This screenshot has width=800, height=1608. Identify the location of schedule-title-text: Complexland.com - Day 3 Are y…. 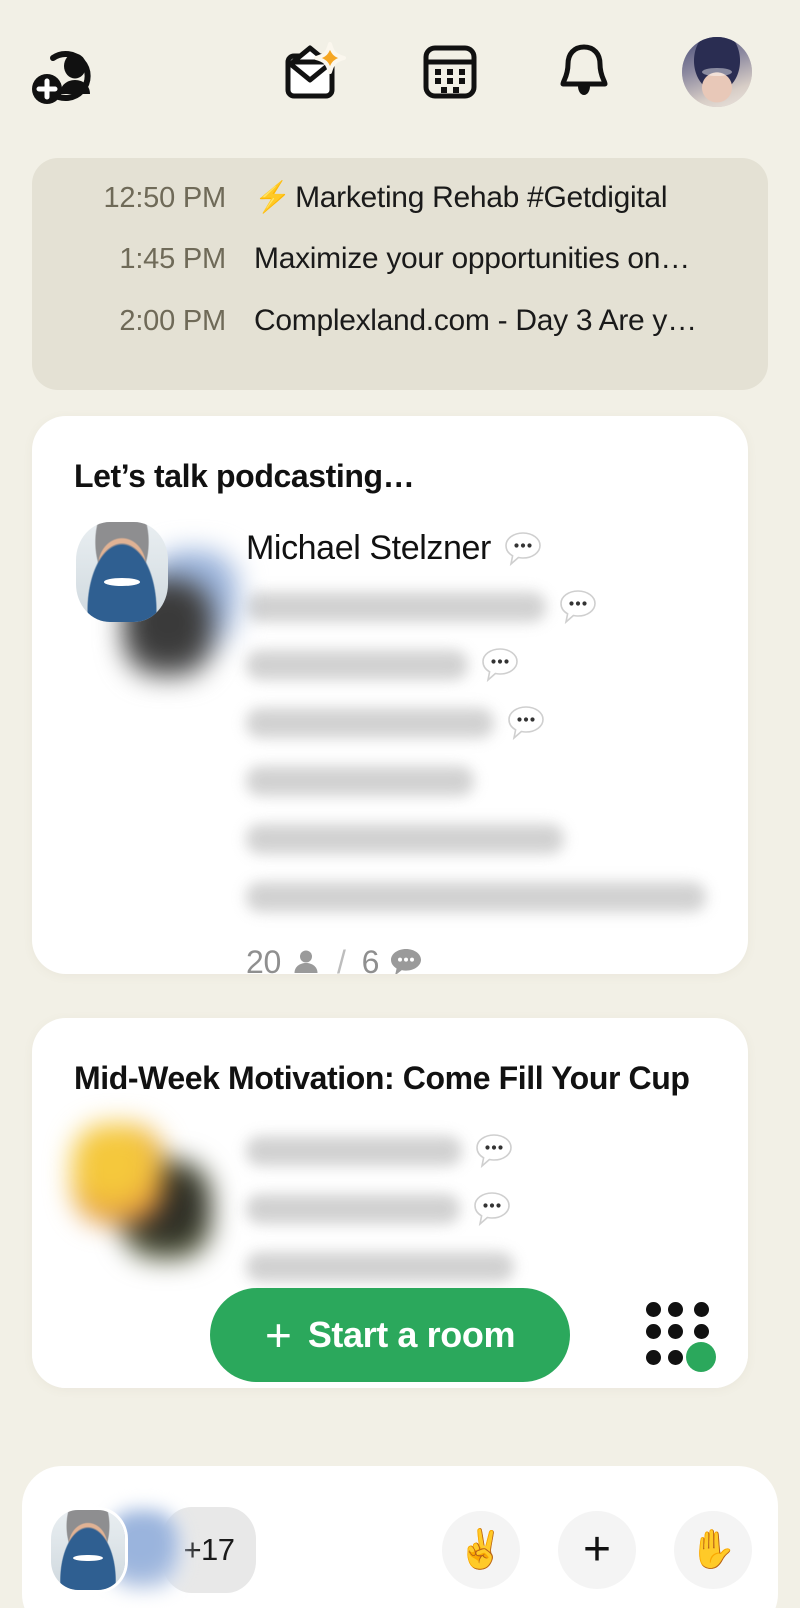
(475, 320).